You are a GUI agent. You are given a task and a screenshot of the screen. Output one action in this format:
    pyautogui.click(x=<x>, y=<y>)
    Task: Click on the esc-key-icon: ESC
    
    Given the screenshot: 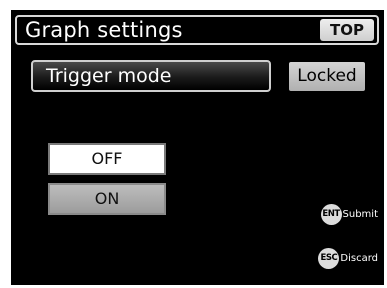 What is the action you would take?
    pyautogui.click(x=329, y=258)
    